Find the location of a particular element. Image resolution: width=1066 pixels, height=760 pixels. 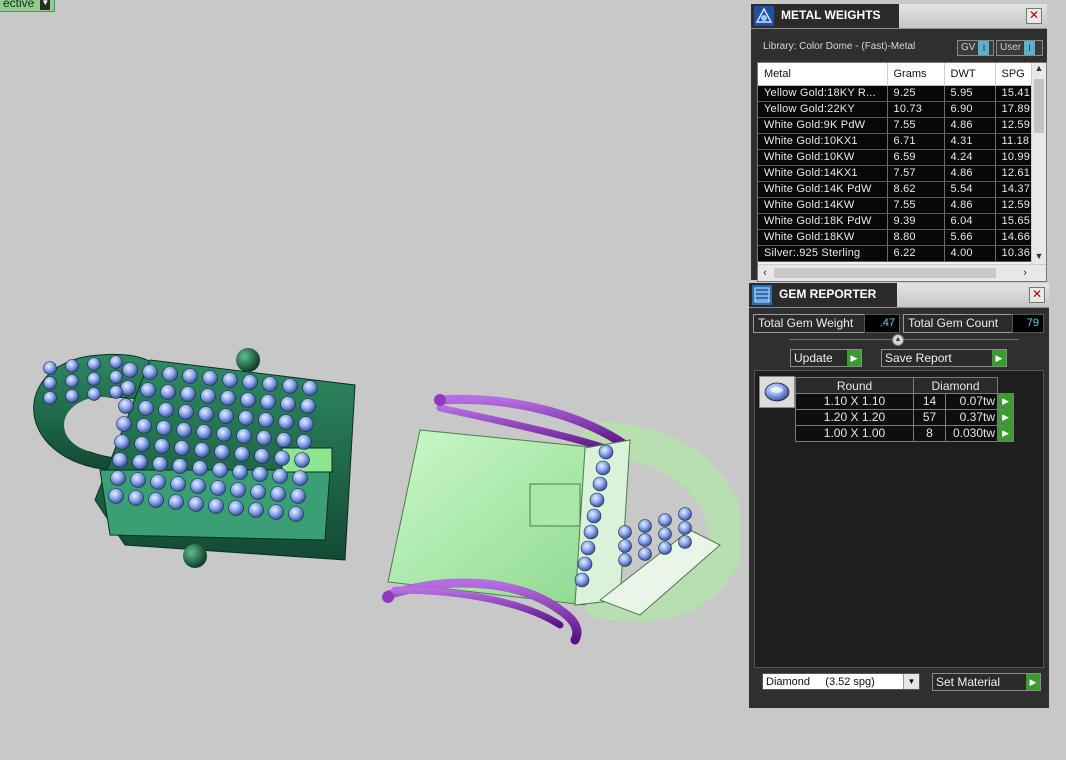

viewport-projection-text: ective is located at coordinates (19, 5).